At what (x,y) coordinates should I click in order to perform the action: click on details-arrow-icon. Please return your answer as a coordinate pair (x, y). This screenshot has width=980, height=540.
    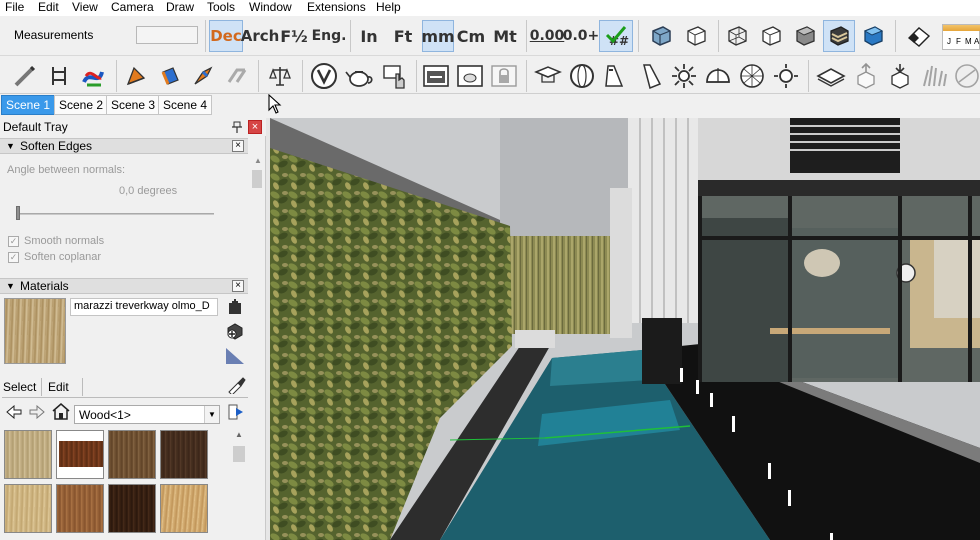
    Looking at the image, I should click on (236, 412).